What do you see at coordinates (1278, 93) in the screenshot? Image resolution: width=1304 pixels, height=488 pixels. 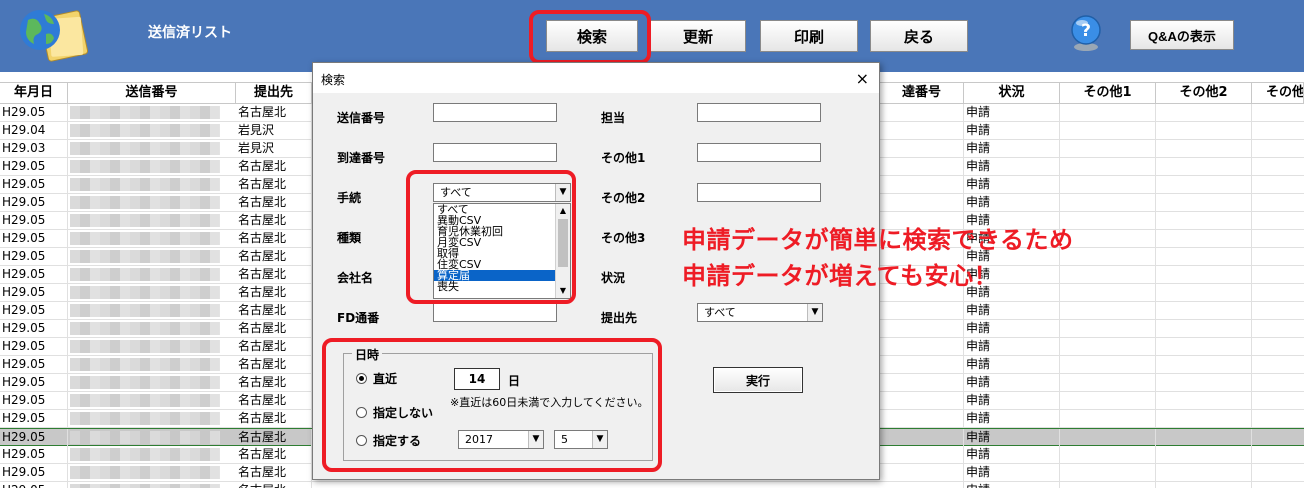 I see `header-other3: その他` at bounding box center [1278, 93].